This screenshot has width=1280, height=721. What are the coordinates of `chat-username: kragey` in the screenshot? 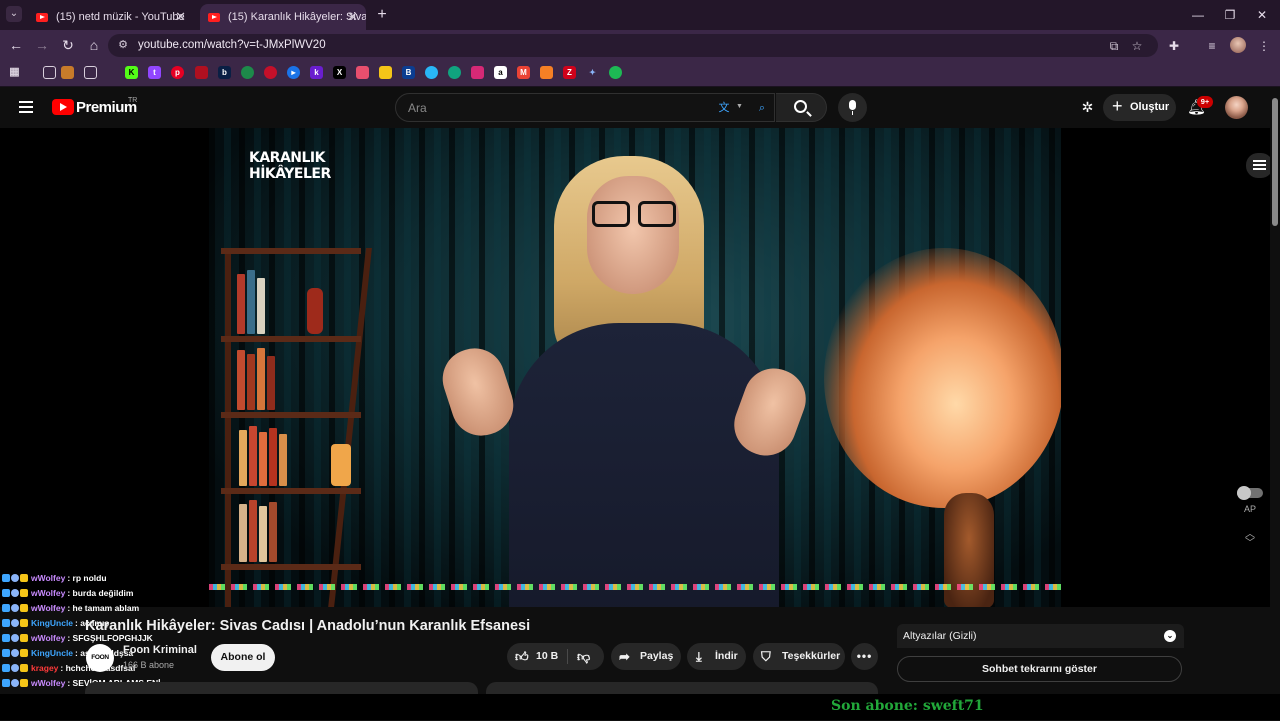 It's located at (44, 668).